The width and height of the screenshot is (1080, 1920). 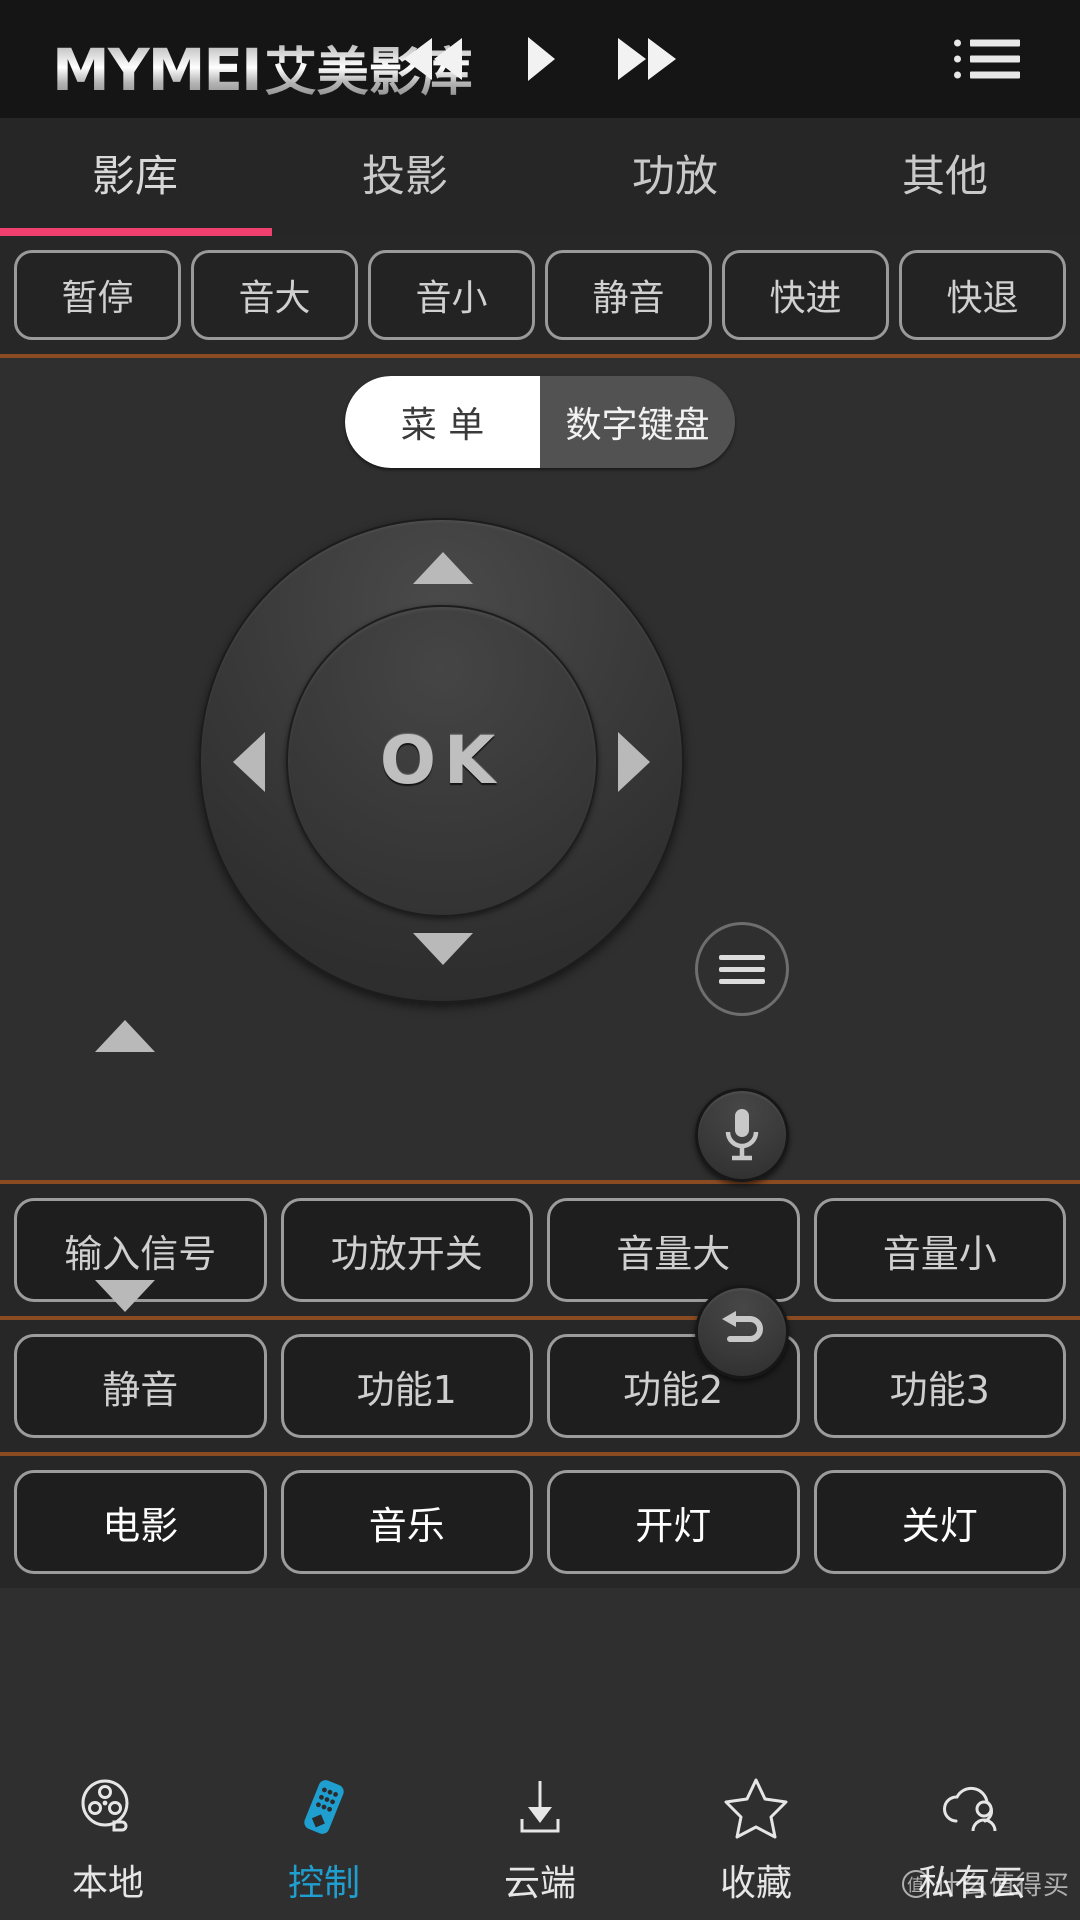 I want to click on nav-item-control: 控制, so click(x=324, y=1839).